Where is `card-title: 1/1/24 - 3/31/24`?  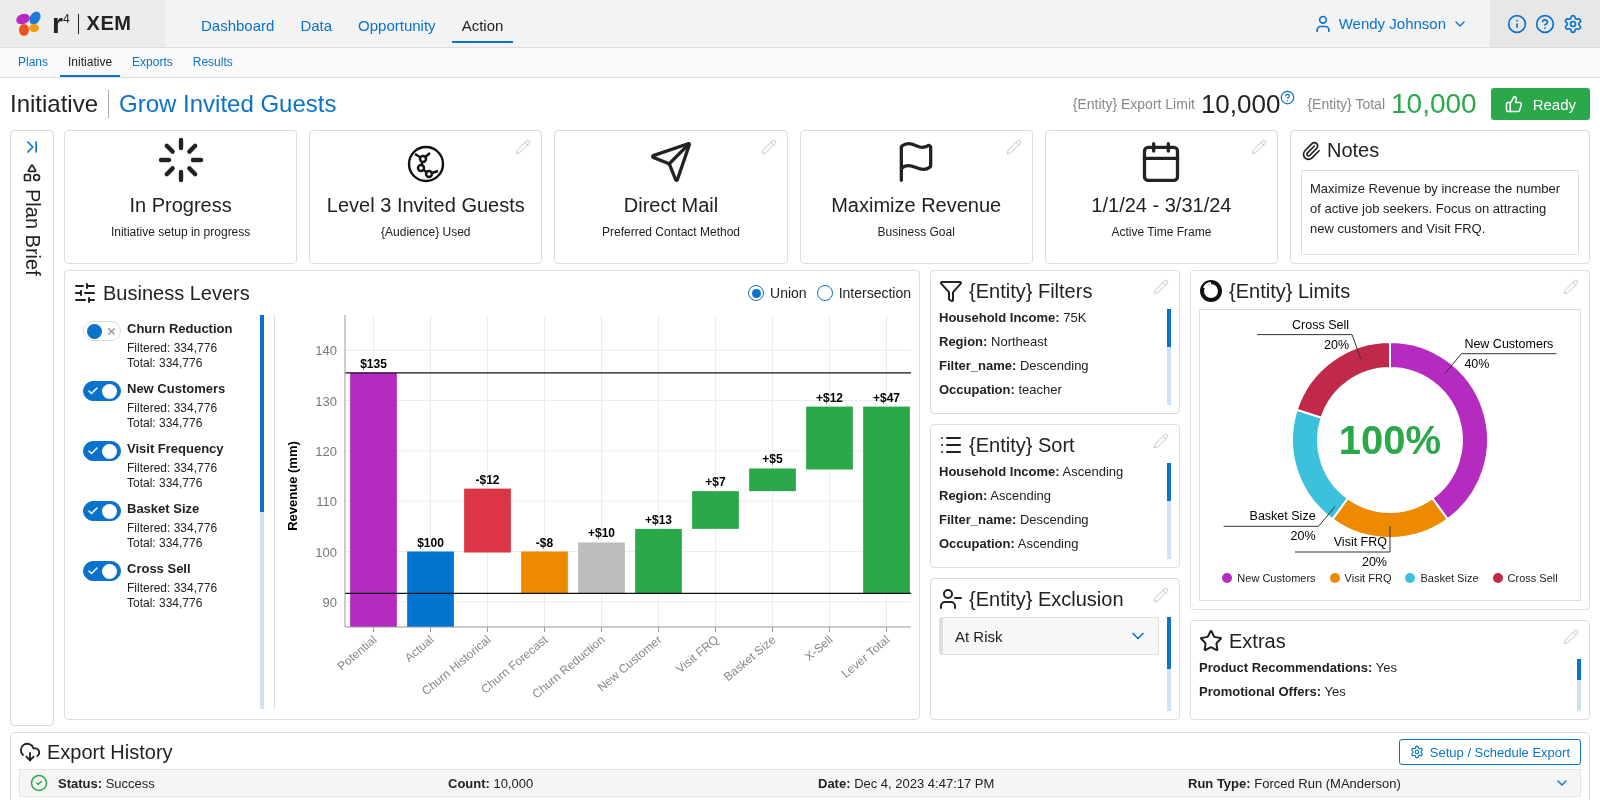
card-title: 1/1/24 - 3/31/24 is located at coordinates (1161, 205).